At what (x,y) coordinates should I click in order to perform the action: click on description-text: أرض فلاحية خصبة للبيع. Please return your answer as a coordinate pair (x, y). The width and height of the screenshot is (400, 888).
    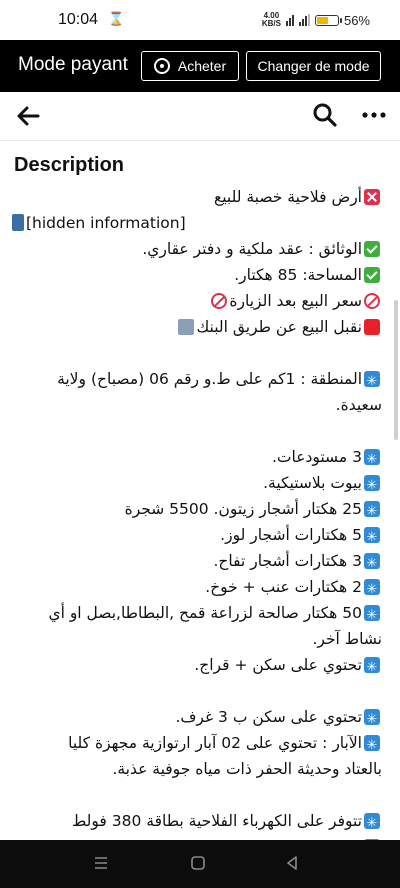
    Looking at the image, I should click on (287, 197).